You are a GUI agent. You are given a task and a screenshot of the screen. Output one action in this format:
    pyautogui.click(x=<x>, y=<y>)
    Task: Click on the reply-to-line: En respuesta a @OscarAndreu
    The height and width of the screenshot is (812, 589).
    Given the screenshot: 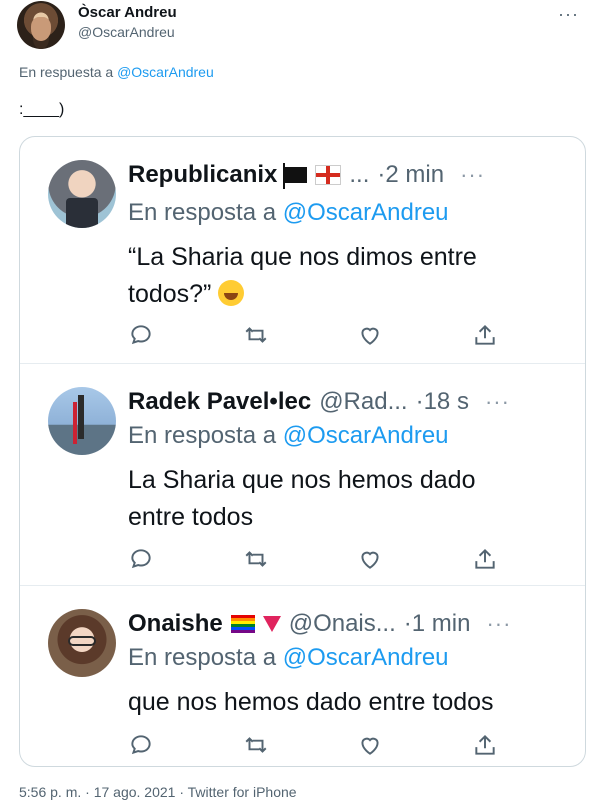 What is the action you would take?
    pyautogui.click(x=116, y=72)
    